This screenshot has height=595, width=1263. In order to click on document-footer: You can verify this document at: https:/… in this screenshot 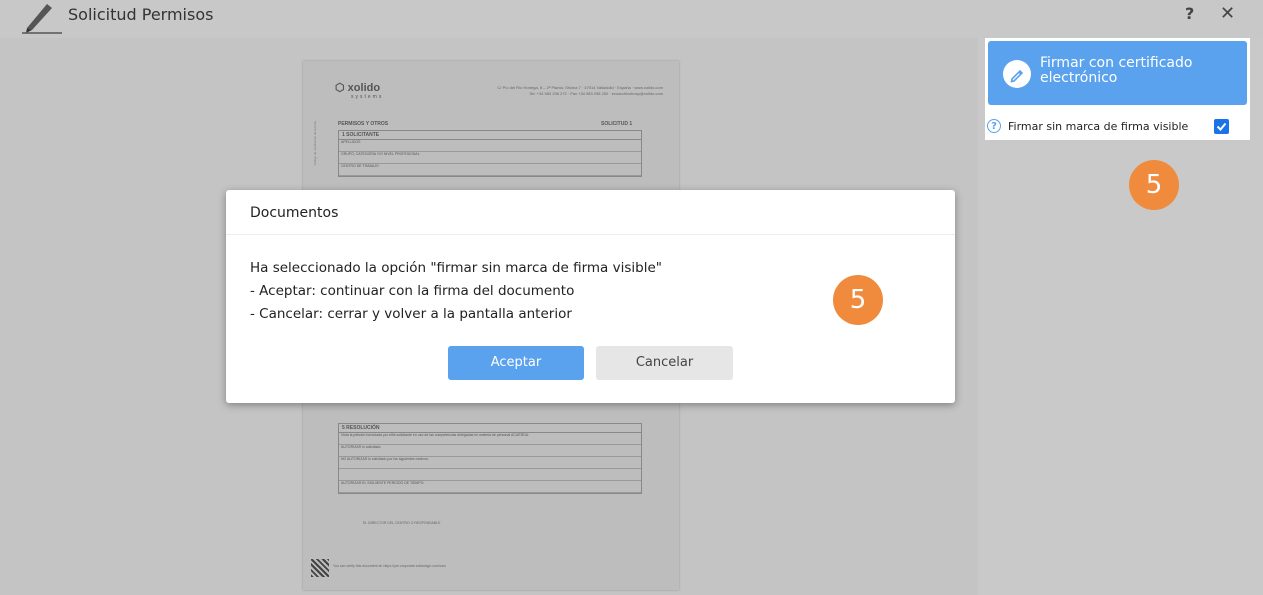, I will do `click(390, 566)`.